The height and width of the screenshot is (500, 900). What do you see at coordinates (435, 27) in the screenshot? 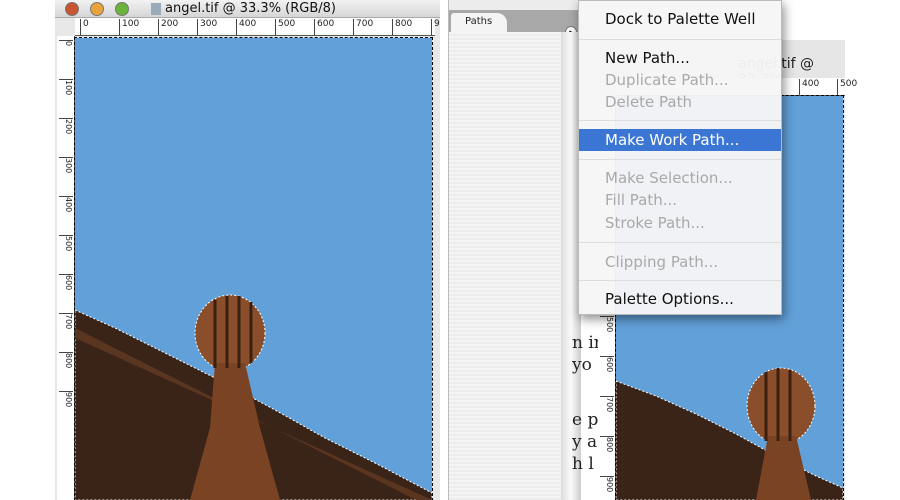
I see `ruler-label: 9` at bounding box center [435, 27].